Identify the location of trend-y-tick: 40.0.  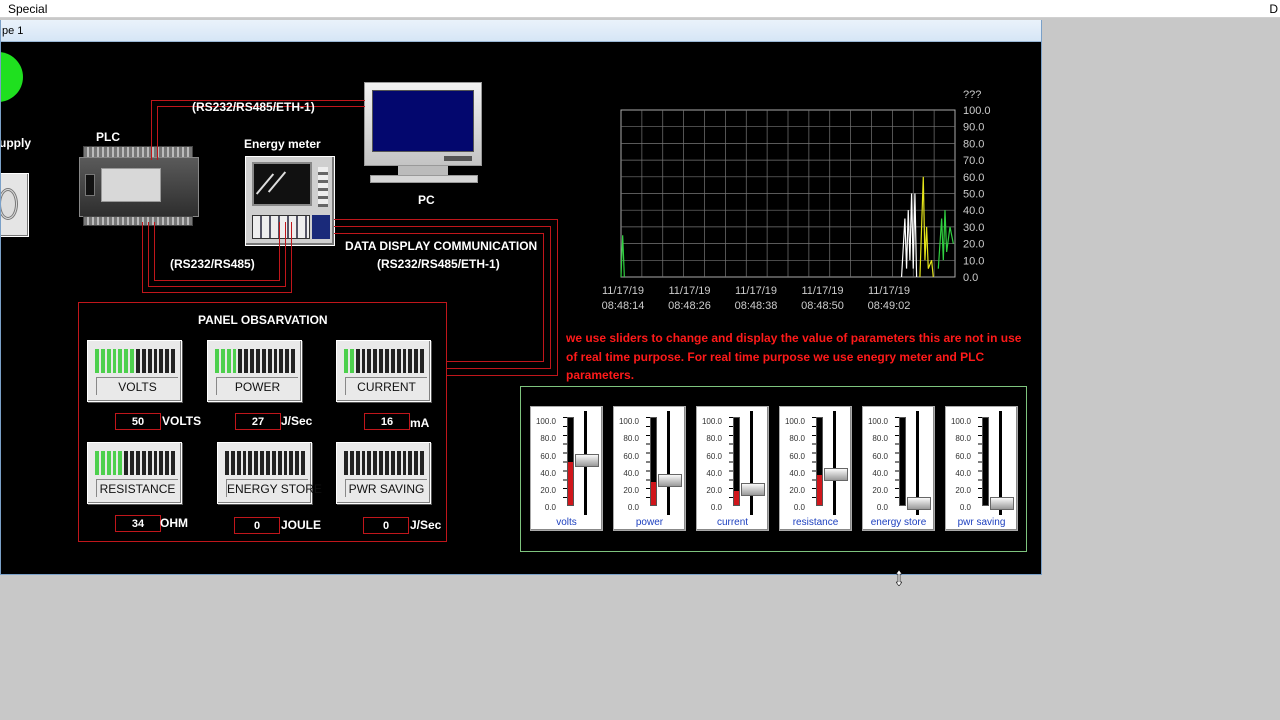
(973, 211).